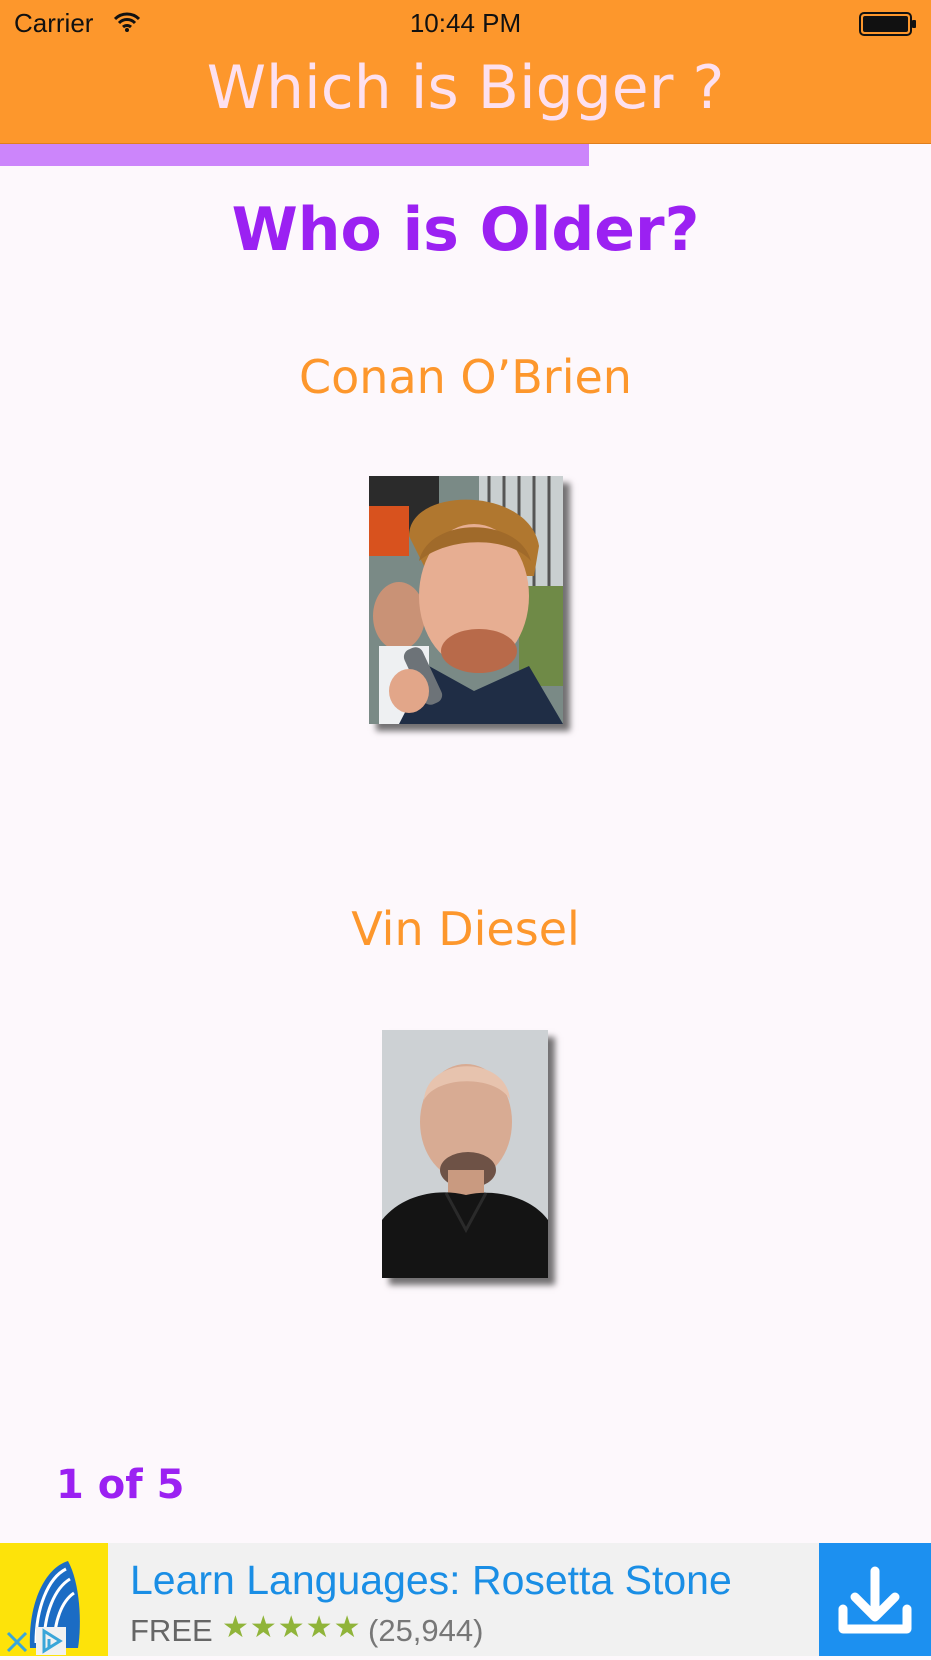 The height and width of the screenshot is (1660, 931). I want to click on download-icon, so click(875, 1600).